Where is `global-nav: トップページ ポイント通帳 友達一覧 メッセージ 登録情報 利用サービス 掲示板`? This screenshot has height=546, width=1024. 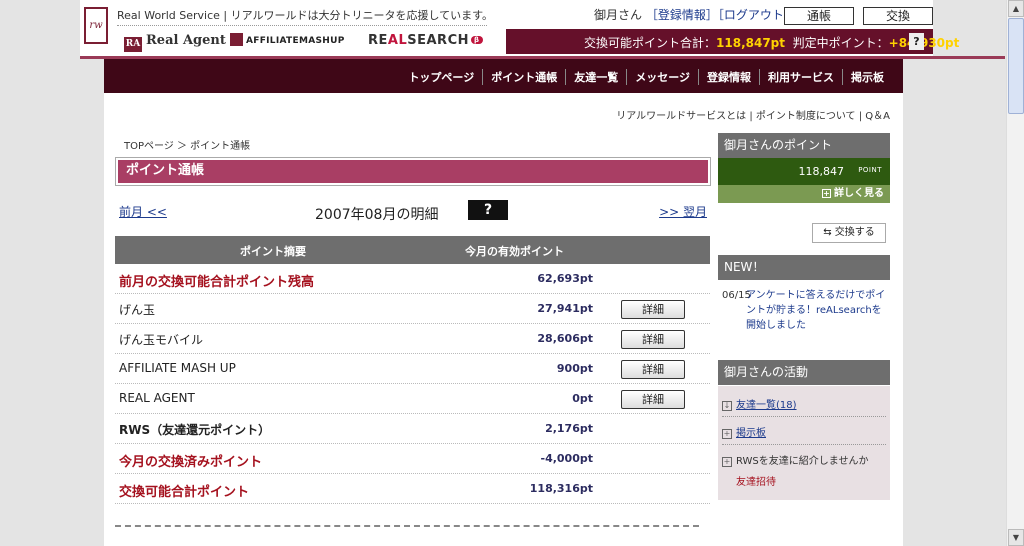 global-nav: トップページ ポイント通帳 友達一覧 メッセージ 登録情報 利用サービス 掲示板 is located at coordinates (503, 76).